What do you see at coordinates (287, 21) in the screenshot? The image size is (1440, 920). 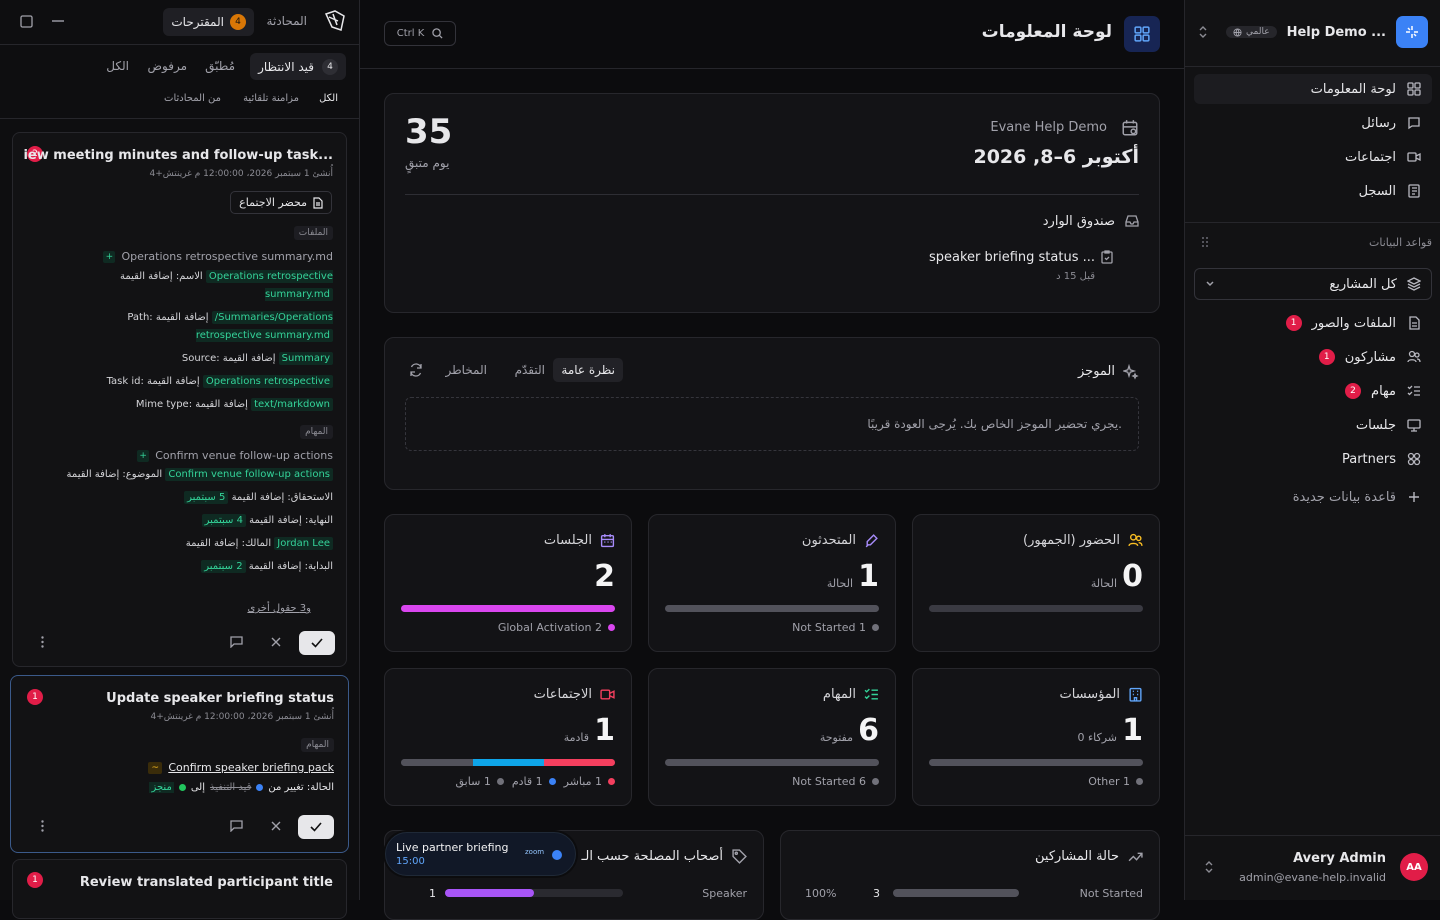 I see `tab-chat: المحادثة` at bounding box center [287, 21].